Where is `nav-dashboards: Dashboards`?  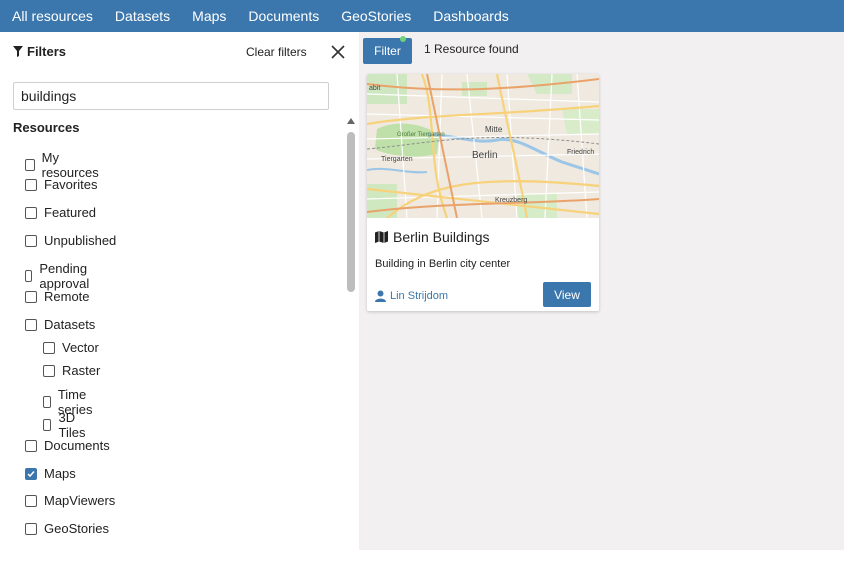
nav-dashboards: Dashboards is located at coordinates (471, 16).